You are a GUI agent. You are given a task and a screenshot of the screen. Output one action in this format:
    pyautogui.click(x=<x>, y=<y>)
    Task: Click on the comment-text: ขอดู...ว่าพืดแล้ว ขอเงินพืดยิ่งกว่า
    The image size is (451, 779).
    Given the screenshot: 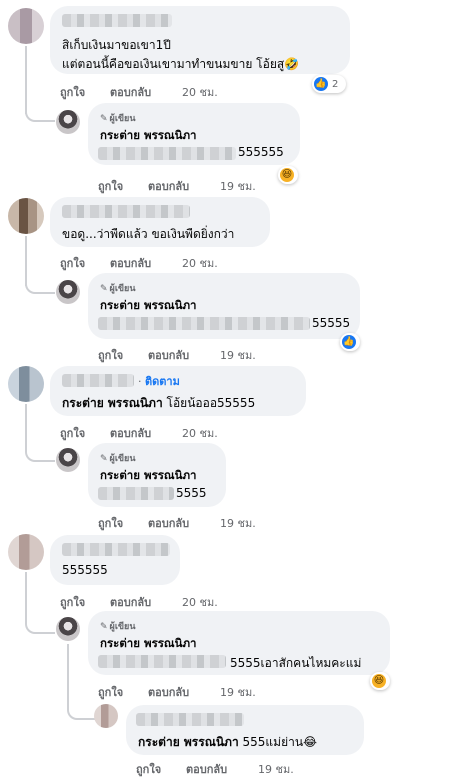 What is the action you would take?
    pyautogui.click(x=148, y=234)
    